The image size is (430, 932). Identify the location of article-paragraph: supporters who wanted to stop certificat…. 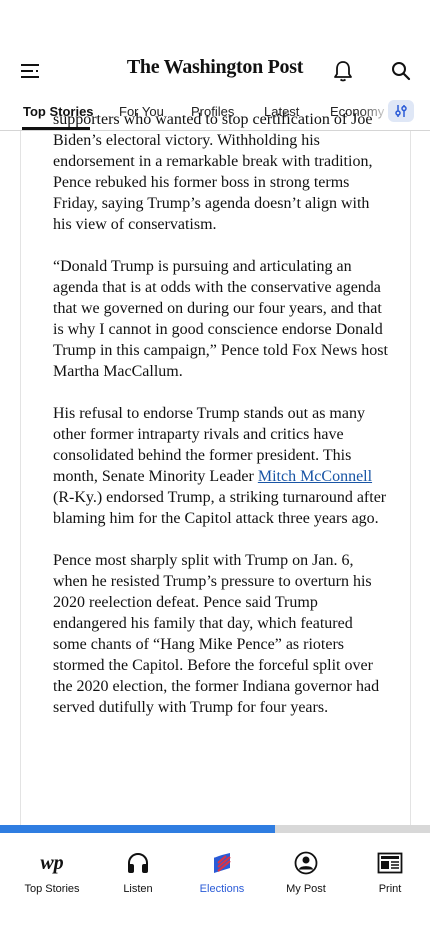
(213, 172).